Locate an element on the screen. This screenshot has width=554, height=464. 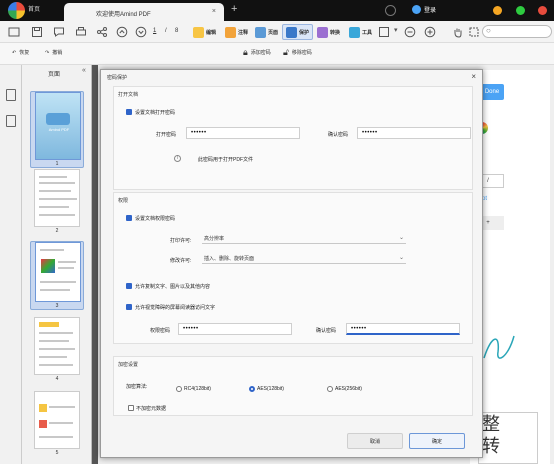
thumb-cover-title: Amind PDF is located at coordinates (59, 129).